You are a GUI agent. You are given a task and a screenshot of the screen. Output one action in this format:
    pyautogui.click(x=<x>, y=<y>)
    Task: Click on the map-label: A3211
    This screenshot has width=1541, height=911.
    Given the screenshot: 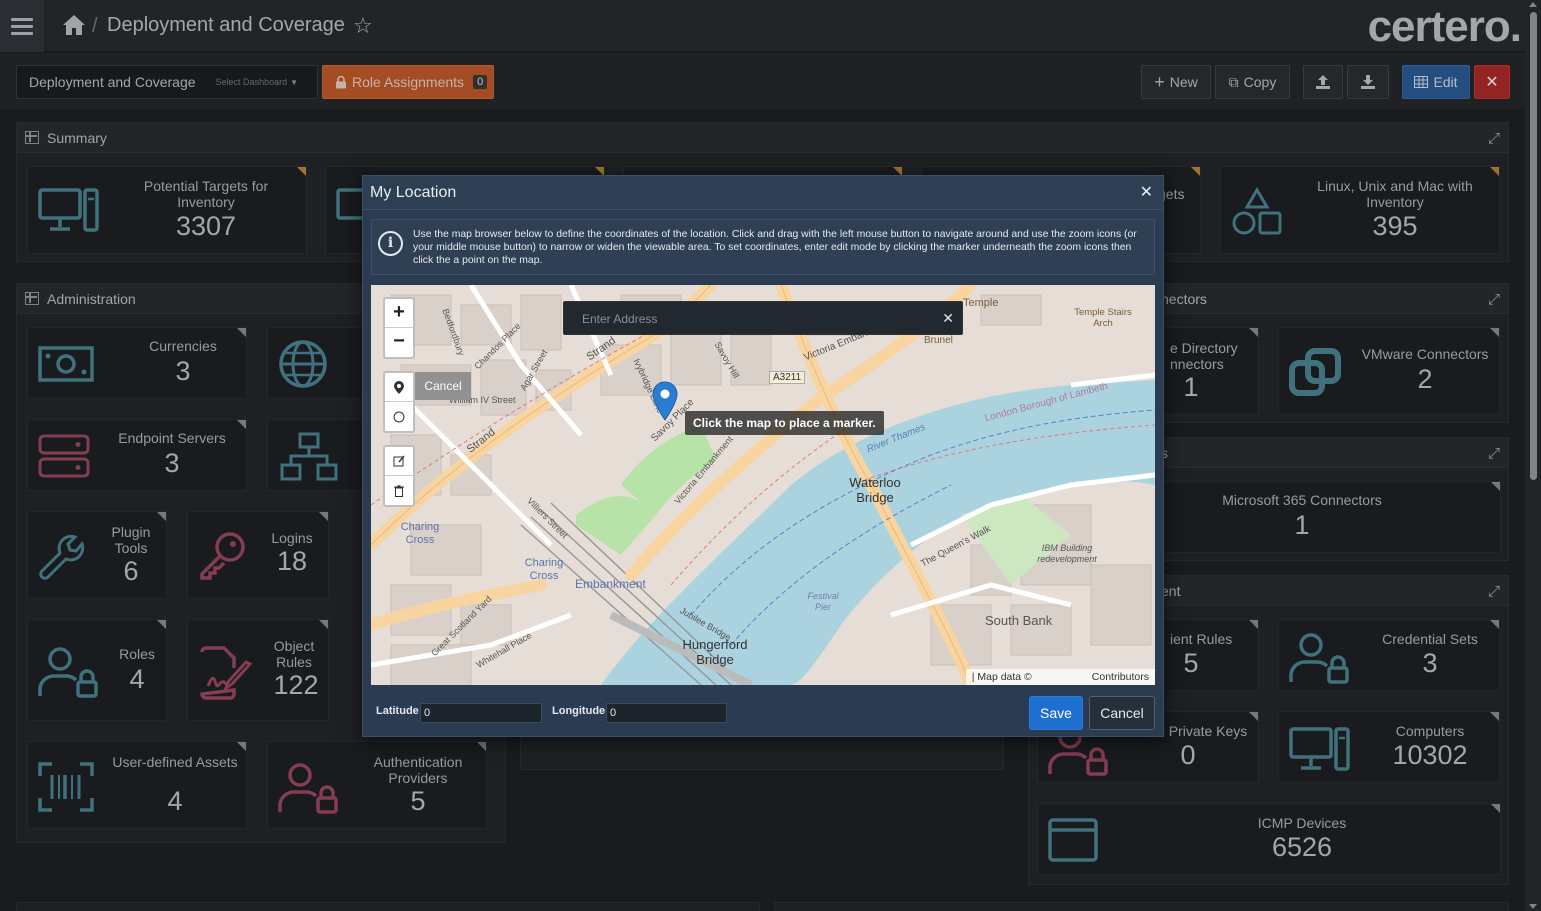 What is the action you would take?
    pyautogui.click(x=787, y=377)
    